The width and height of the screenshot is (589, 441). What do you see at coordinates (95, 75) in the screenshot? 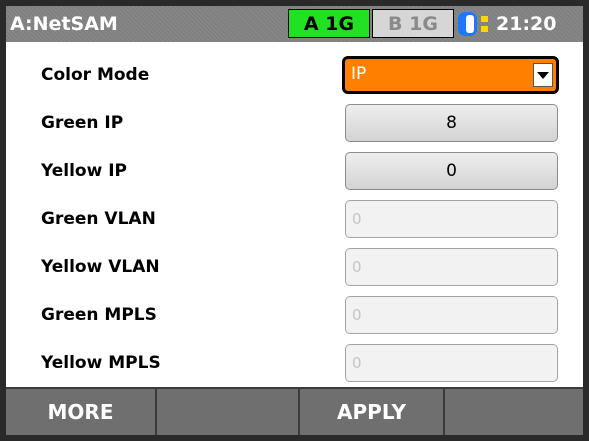
I see `color-mode-label: Color Mode` at bounding box center [95, 75].